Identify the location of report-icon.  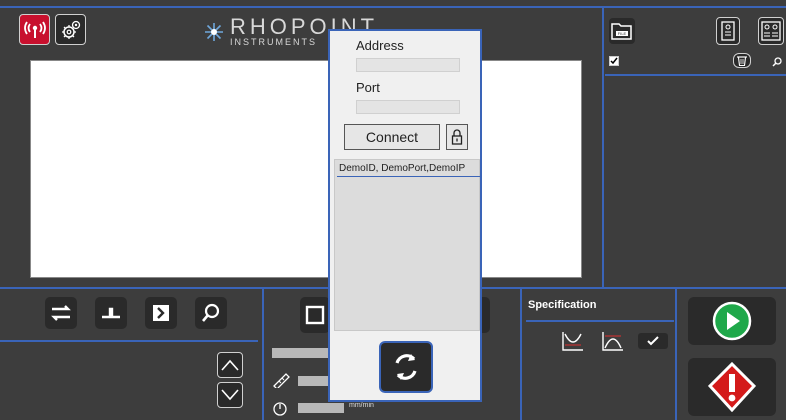
(728, 31).